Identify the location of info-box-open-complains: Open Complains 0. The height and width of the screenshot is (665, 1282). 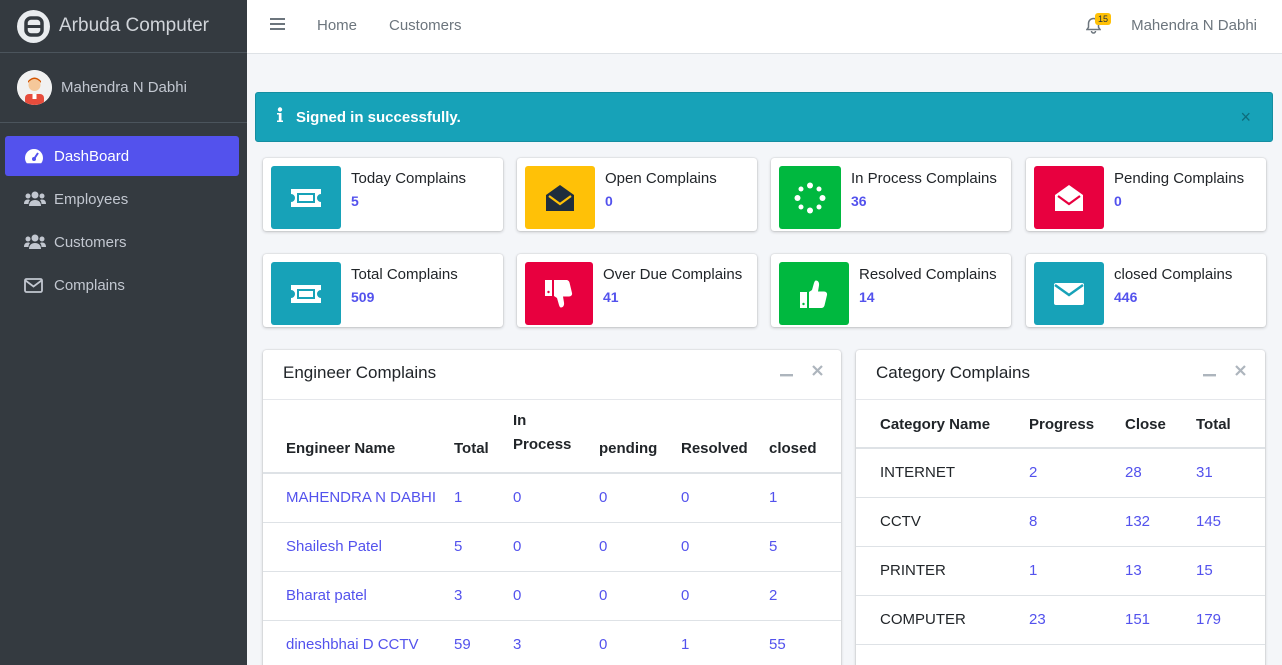
(637, 194).